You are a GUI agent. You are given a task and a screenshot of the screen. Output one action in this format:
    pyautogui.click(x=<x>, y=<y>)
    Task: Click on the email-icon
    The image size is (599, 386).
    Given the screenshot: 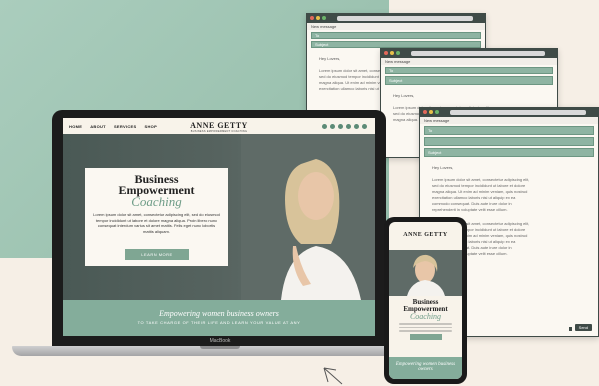 What is the action you would take?
    pyautogui.click(x=364, y=126)
    